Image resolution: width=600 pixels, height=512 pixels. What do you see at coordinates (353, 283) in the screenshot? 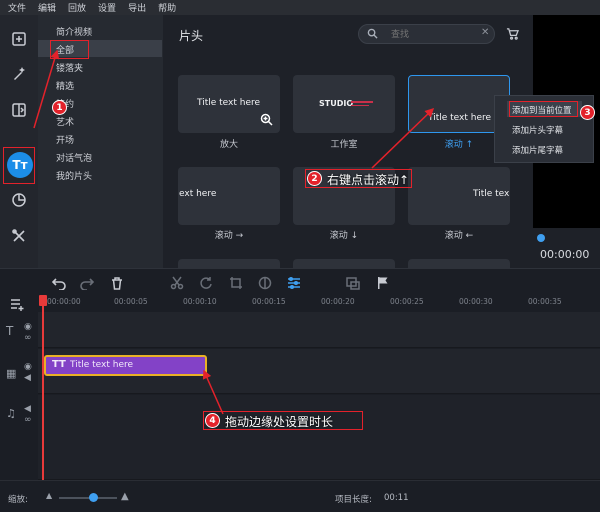
I see `picture-in-picture-icon` at bounding box center [353, 283].